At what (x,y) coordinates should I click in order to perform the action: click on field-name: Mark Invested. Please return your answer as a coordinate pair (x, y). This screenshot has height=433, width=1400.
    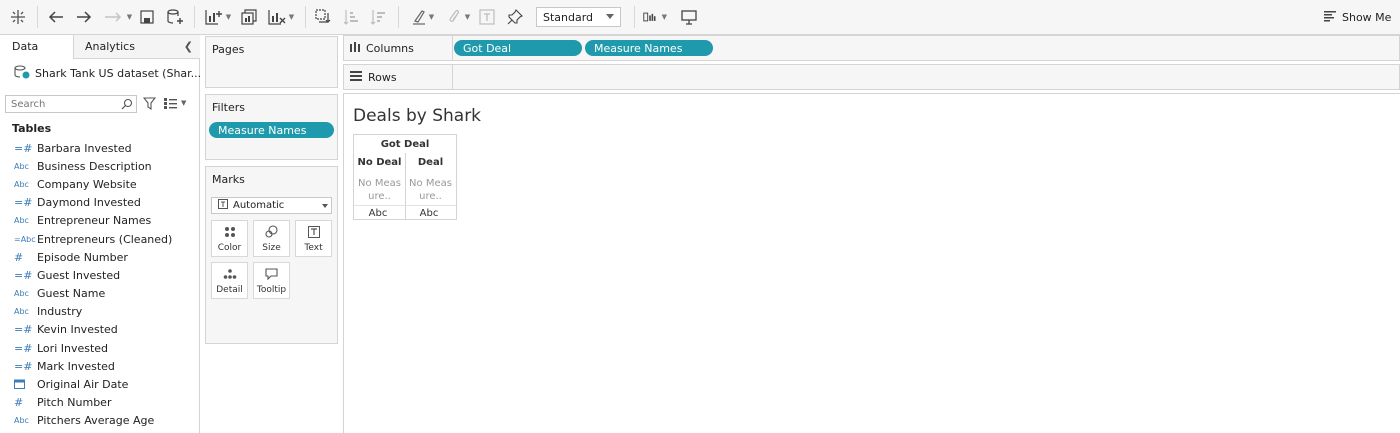
    Looking at the image, I should click on (76, 366).